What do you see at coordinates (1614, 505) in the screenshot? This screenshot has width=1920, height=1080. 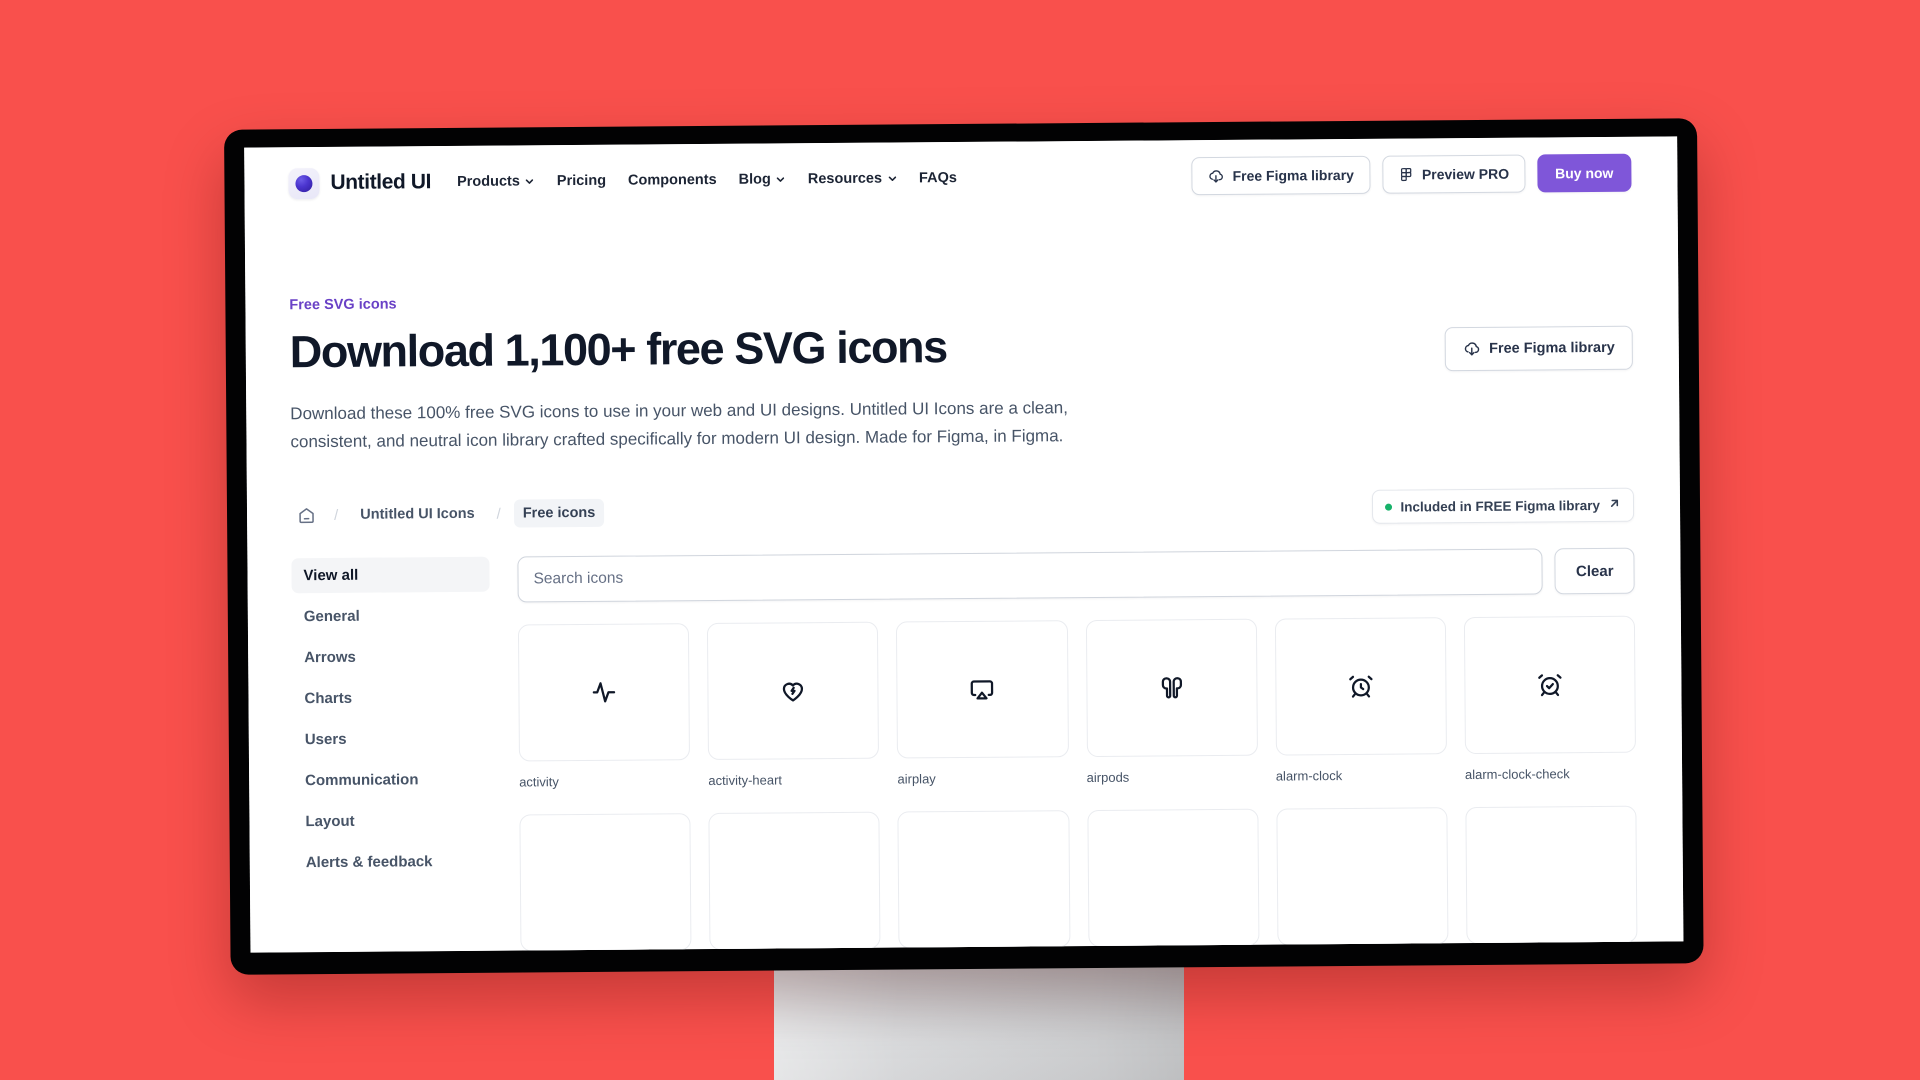 I see `external-link-icon` at bounding box center [1614, 505].